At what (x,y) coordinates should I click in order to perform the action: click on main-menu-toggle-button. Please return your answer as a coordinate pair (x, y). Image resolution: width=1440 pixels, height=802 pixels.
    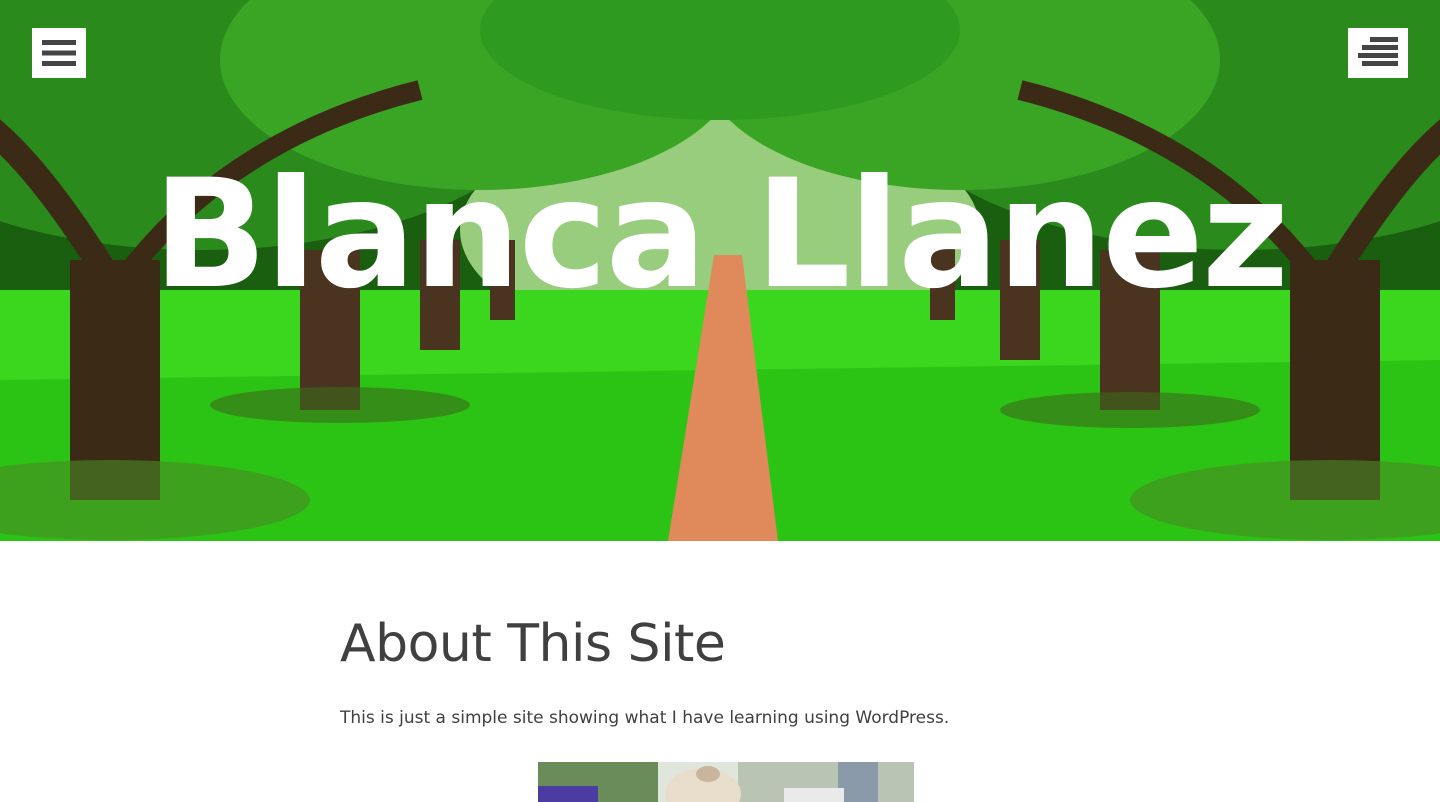
    Looking at the image, I should click on (59, 53).